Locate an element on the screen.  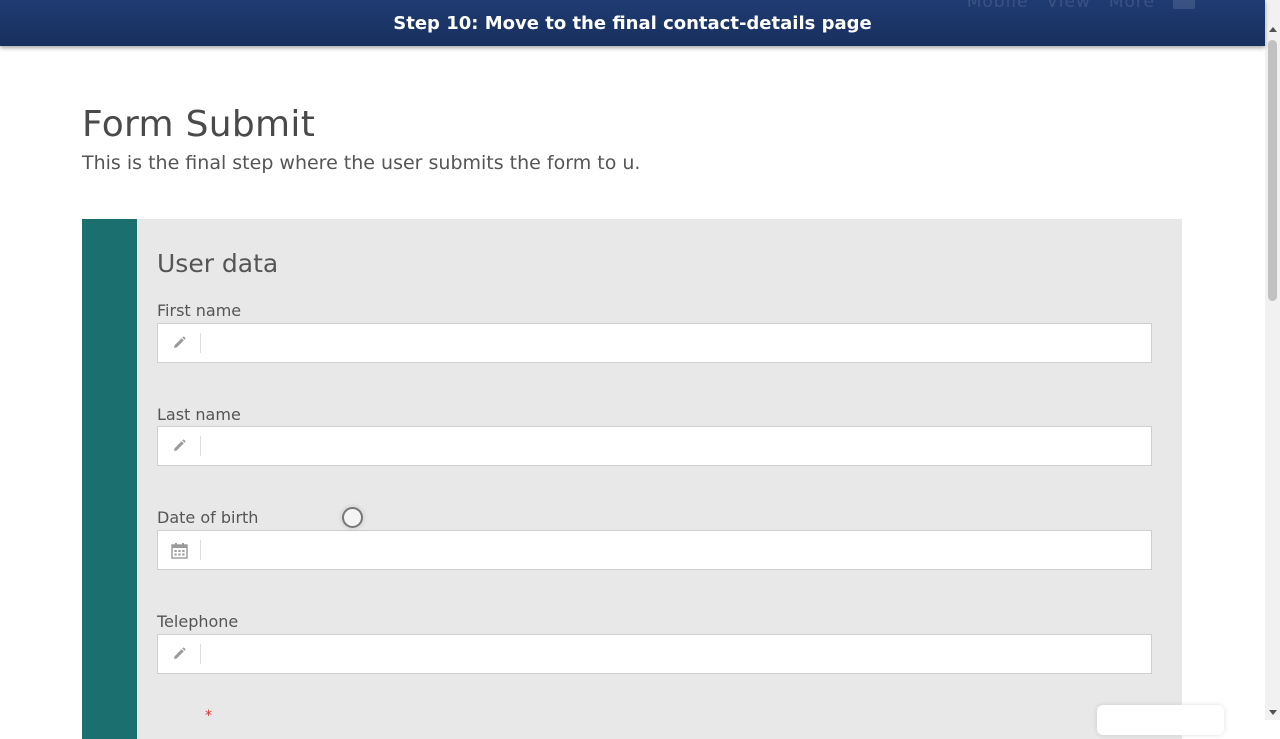
date-of-birth-field is located at coordinates (654, 550).